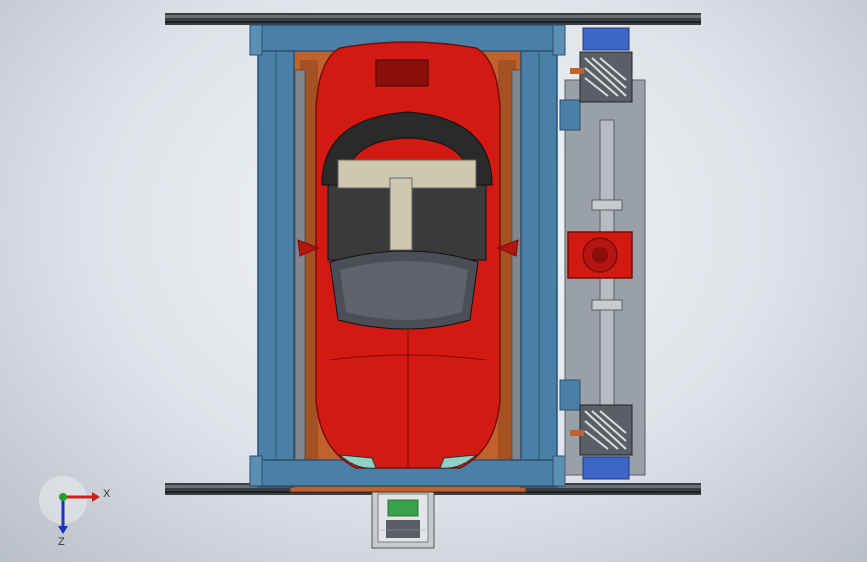 Image resolution: width=867 pixels, height=562 pixels. What do you see at coordinates (75, 512) in the screenshot?
I see `coordinate-triad: X Z` at bounding box center [75, 512].